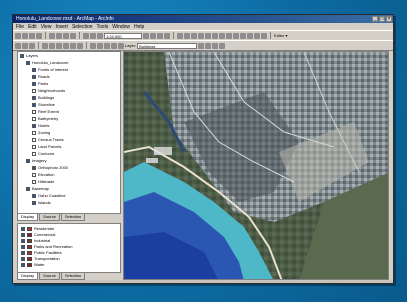  What do you see at coordinates (257, 35) in the screenshot?
I see `find-icon` at bounding box center [257, 35].